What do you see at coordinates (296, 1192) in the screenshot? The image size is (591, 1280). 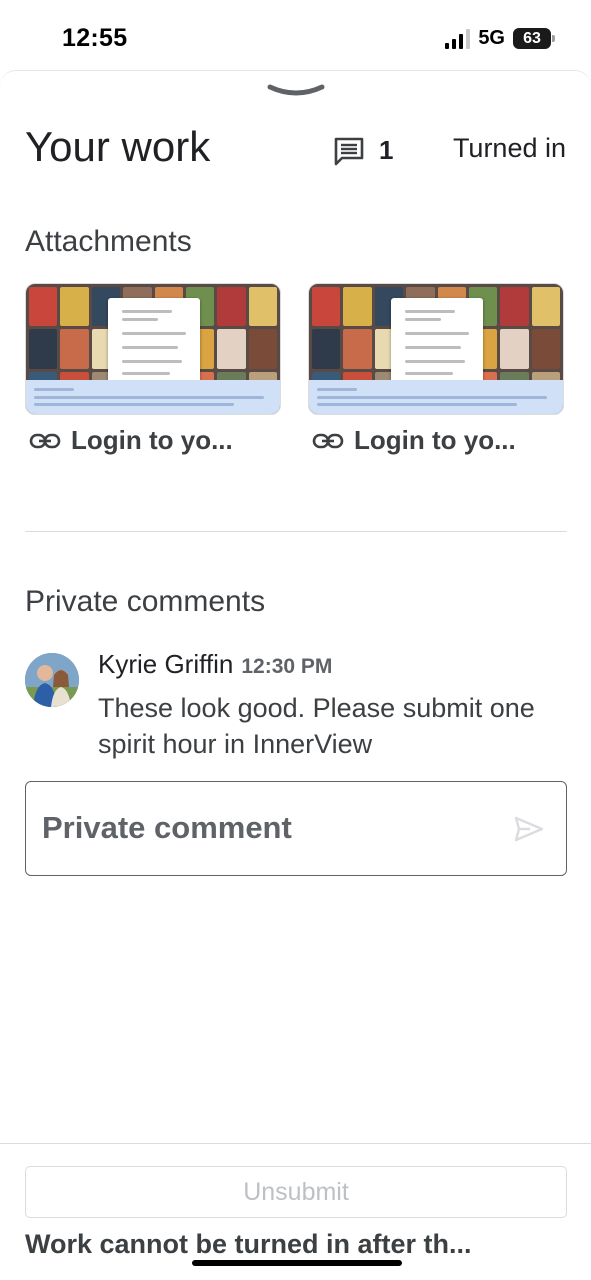 I see `unsubmit-button: Unsubmit` at bounding box center [296, 1192].